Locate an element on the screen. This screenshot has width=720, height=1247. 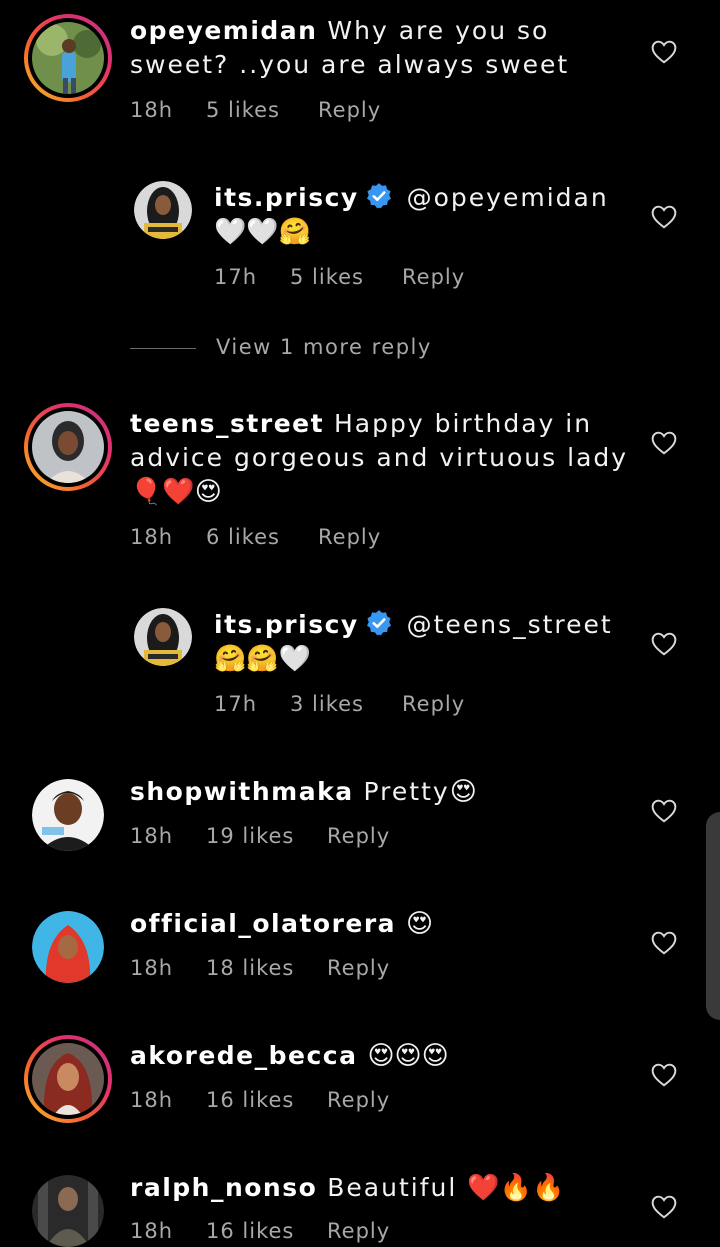
username: official_olatorera is located at coordinates (263, 923).